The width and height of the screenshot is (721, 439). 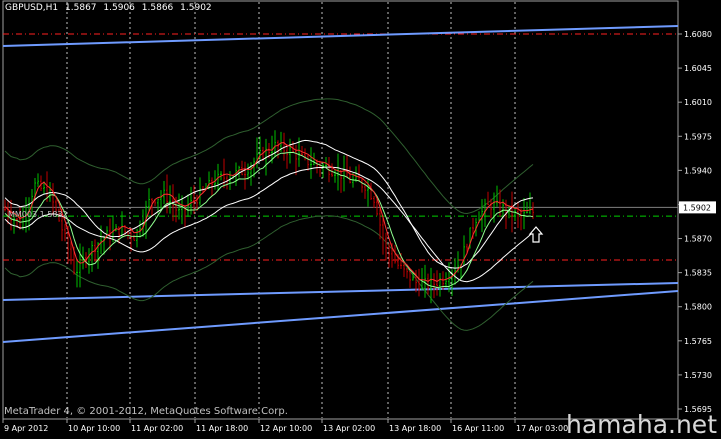 I want to click on lower-trendline, so click(x=340, y=316).